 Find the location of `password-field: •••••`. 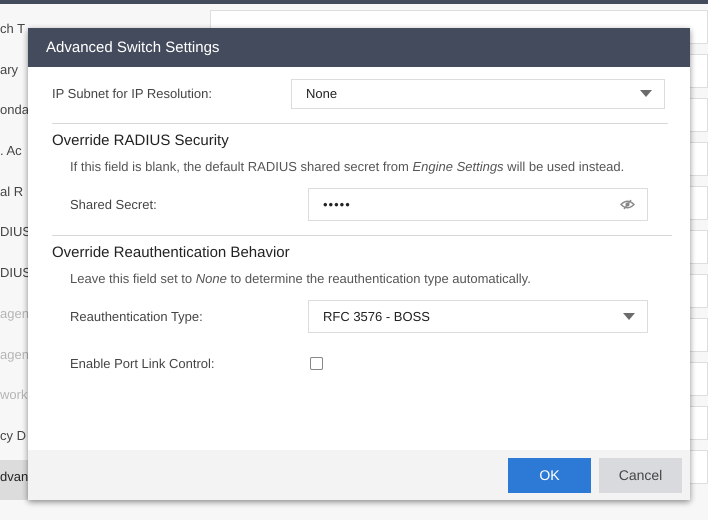

password-field: ••••• is located at coordinates (478, 204).